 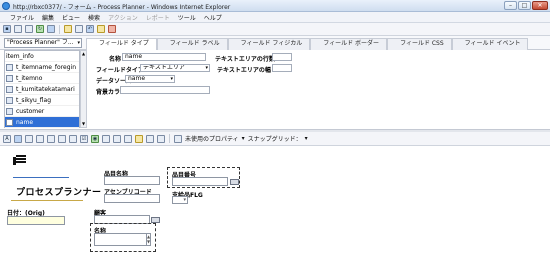 I want to click on field-name-label: t_itemname_foregin, so click(x=46, y=67).